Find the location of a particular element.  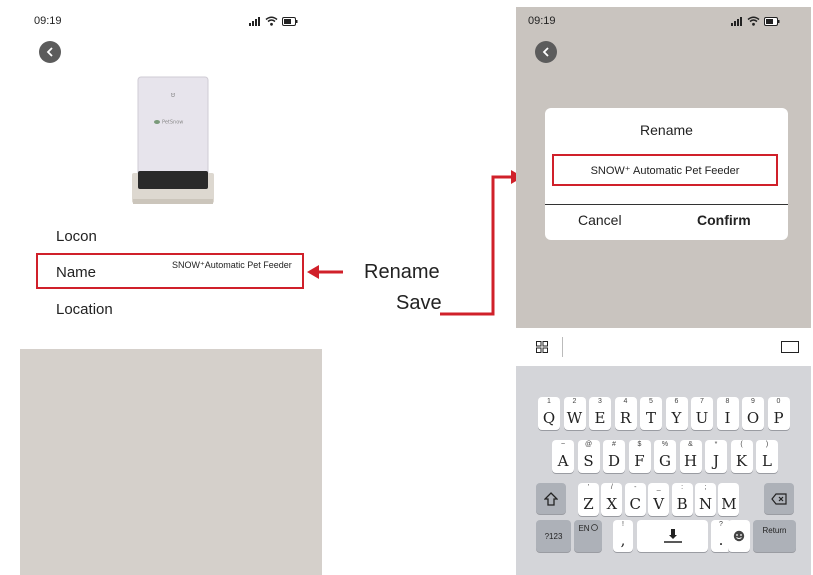

dialog-divider is located at coordinates (666, 204).